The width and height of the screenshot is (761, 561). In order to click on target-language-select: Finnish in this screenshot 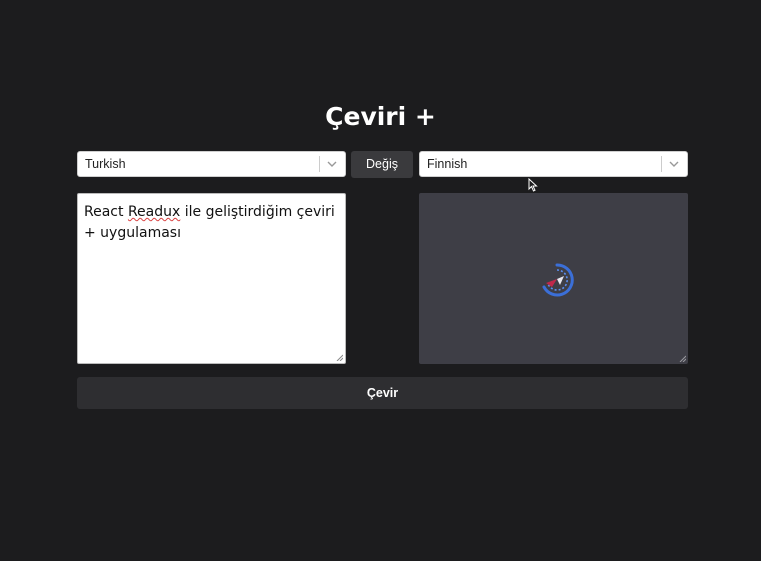, I will do `click(553, 164)`.